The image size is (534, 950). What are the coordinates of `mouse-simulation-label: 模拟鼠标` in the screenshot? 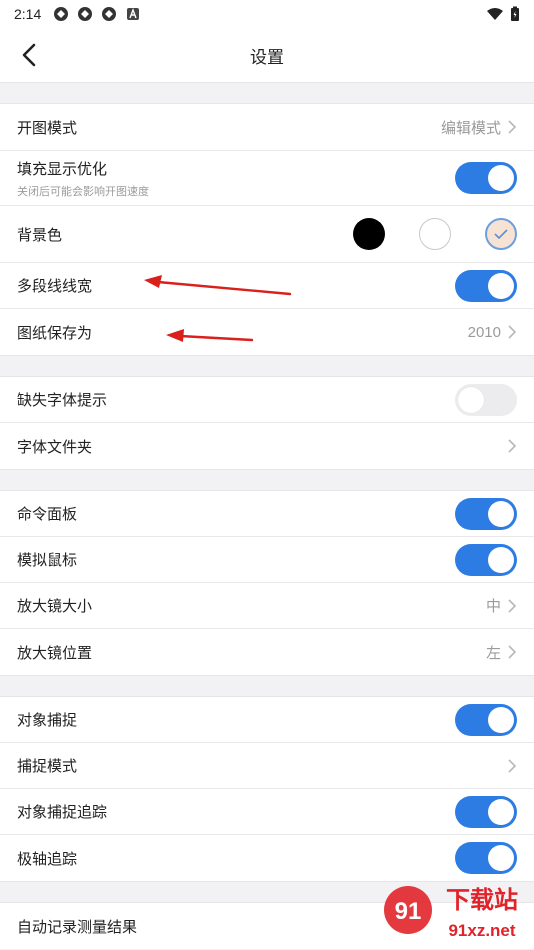 It's located at (47, 560).